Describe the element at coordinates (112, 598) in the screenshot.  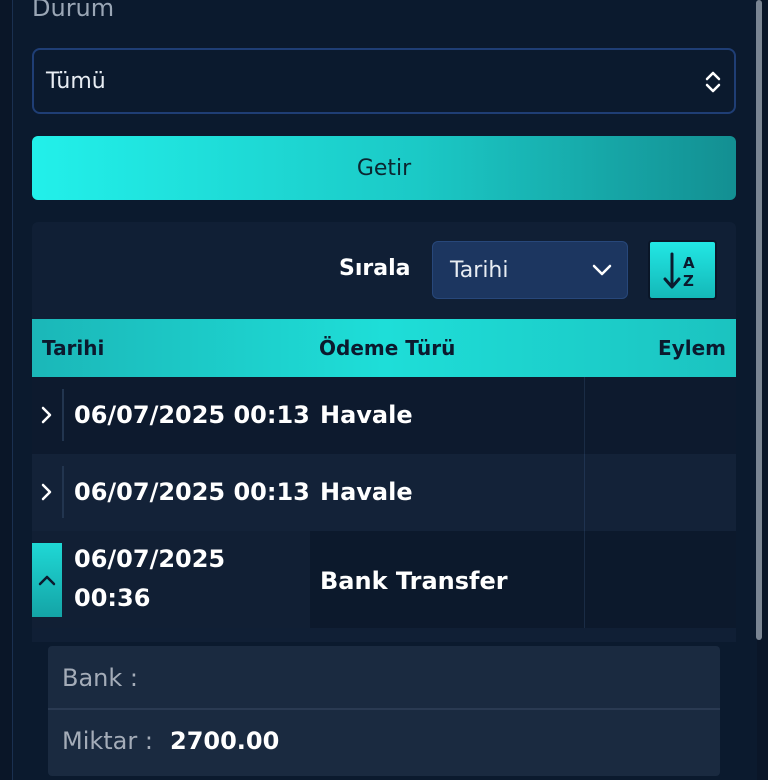
I see `row-date-line2: 00:36` at that location.